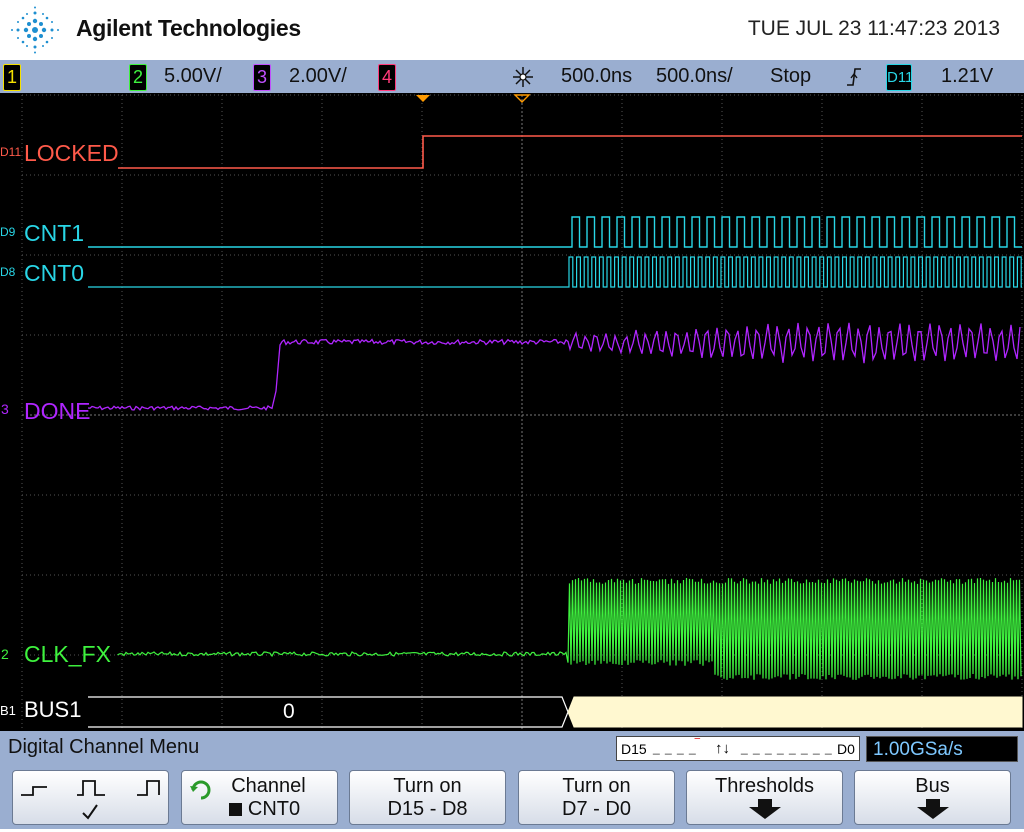 The image size is (1024, 832). What do you see at coordinates (52, 710) in the screenshot?
I see `label-bus1: BUS1` at bounding box center [52, 710].